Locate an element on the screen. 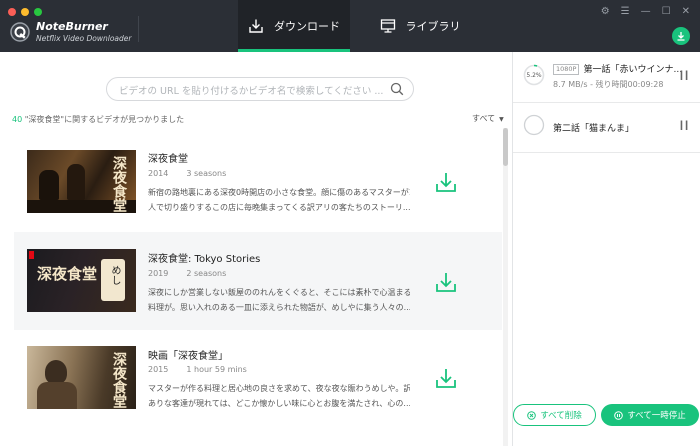  video-meta: 2015 1 hour 59 mins is located at coordinates (197, 369).